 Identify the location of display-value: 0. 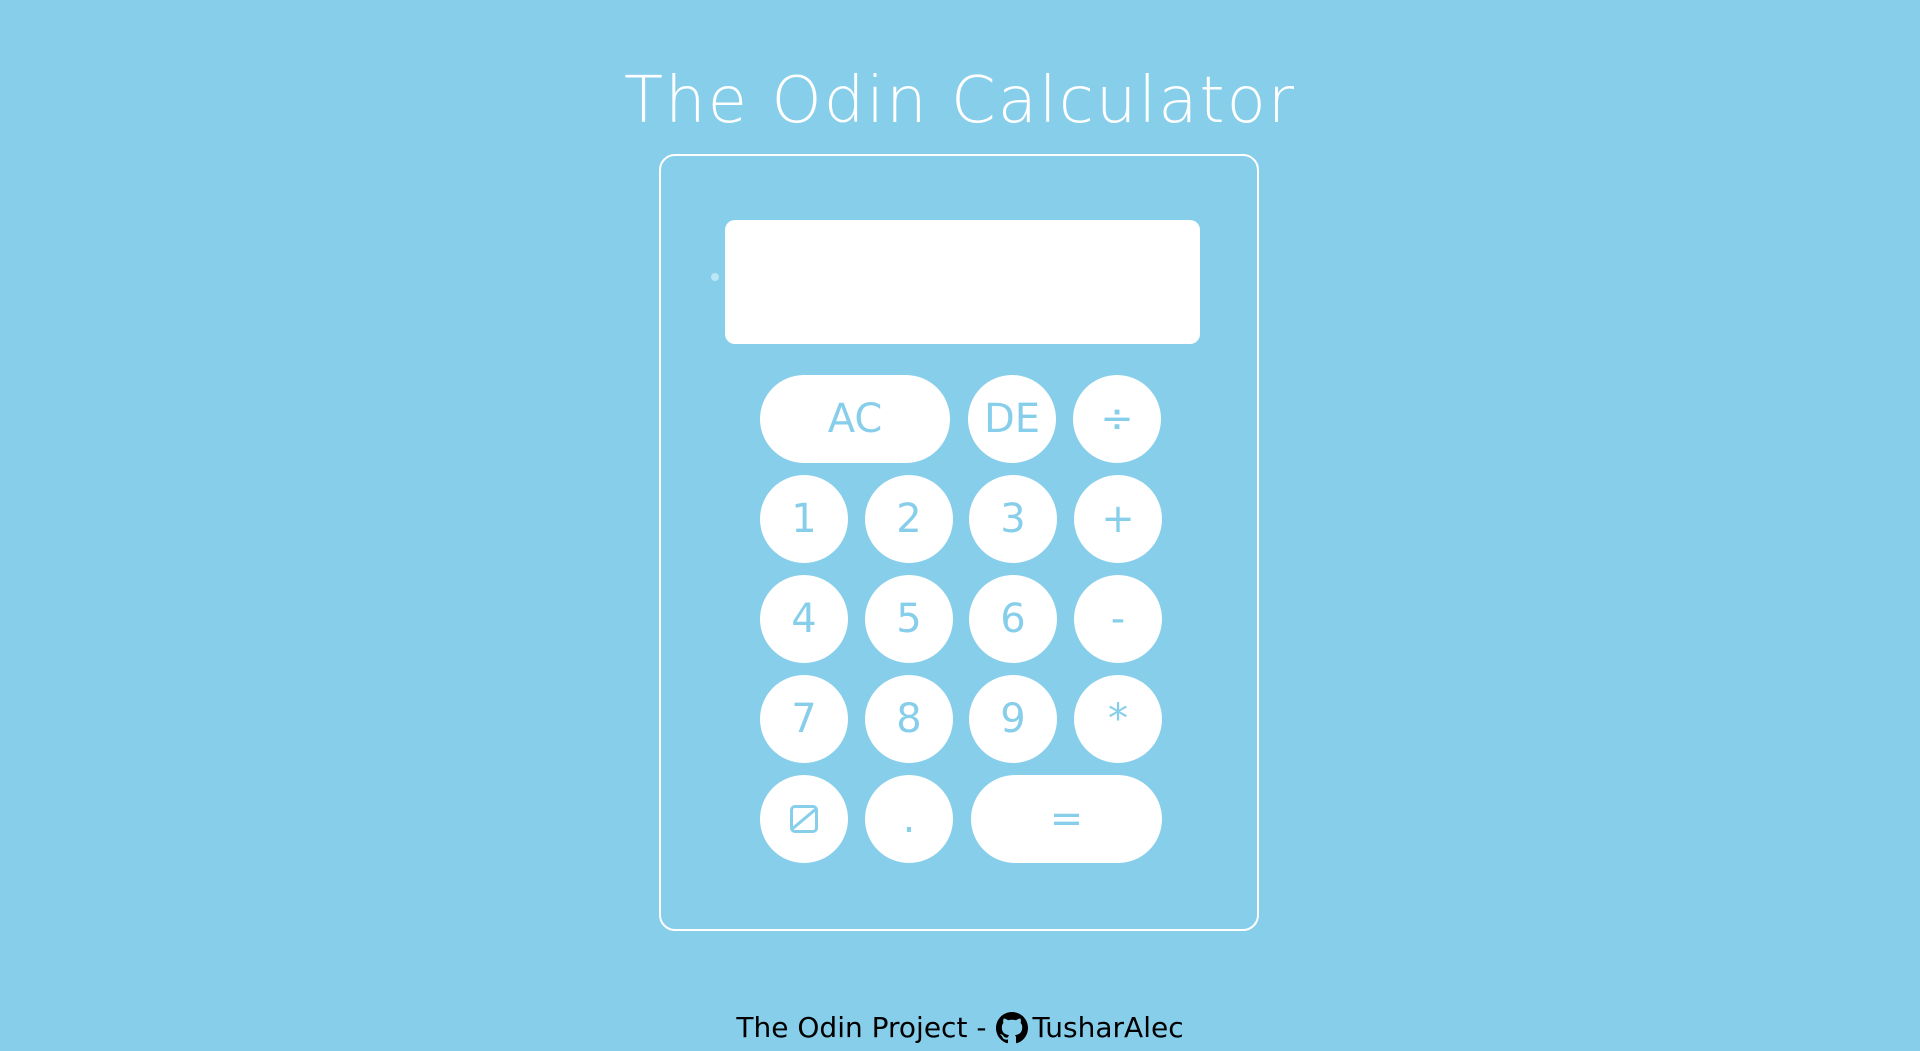
(715, 277).